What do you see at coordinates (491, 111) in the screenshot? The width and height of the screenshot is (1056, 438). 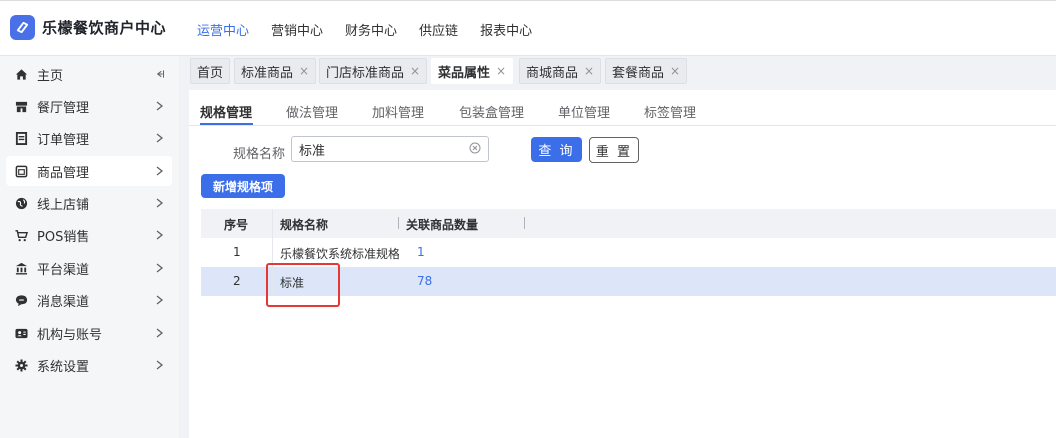 I see `tab-package-box-management: 包装盒管理` at bounding box center [491, 111].